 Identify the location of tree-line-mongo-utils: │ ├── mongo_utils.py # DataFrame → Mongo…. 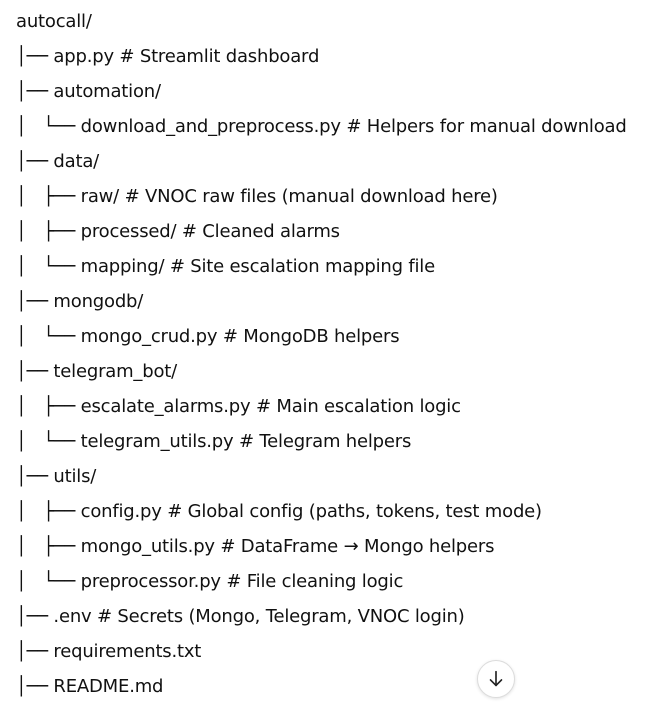
(255, 546).